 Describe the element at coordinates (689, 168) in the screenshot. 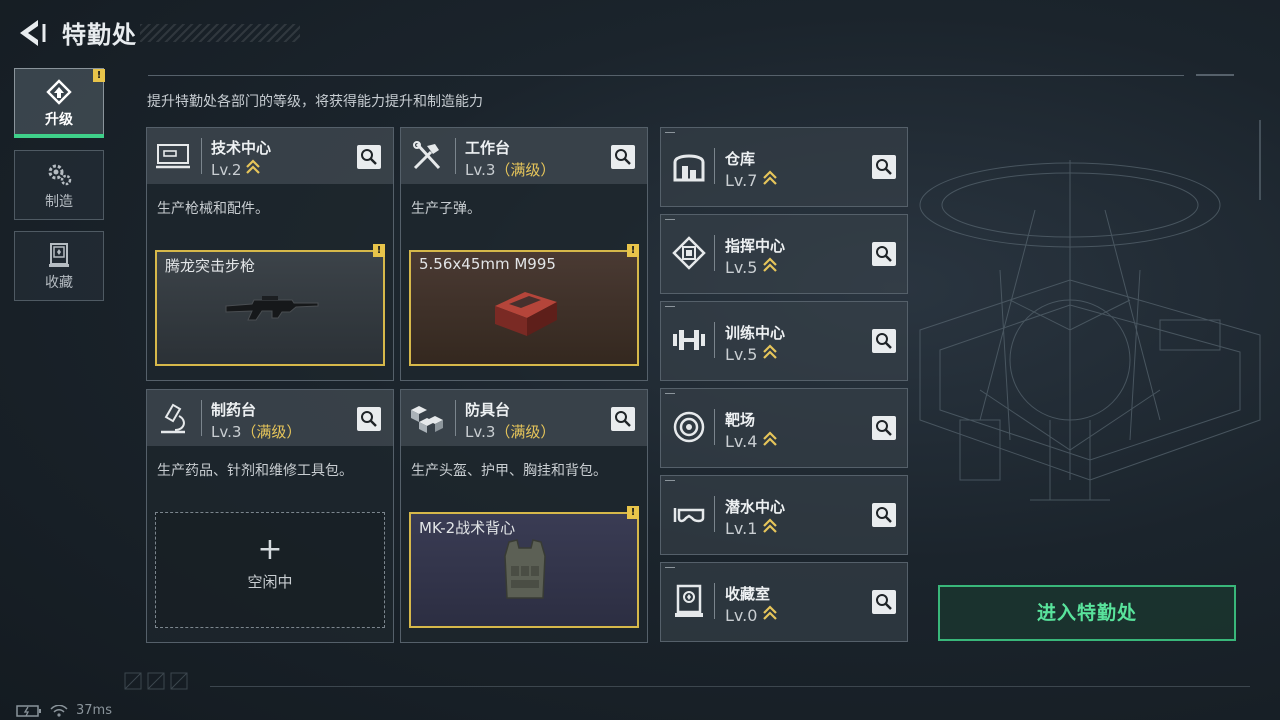

I see `warehouse-icon` at that location.